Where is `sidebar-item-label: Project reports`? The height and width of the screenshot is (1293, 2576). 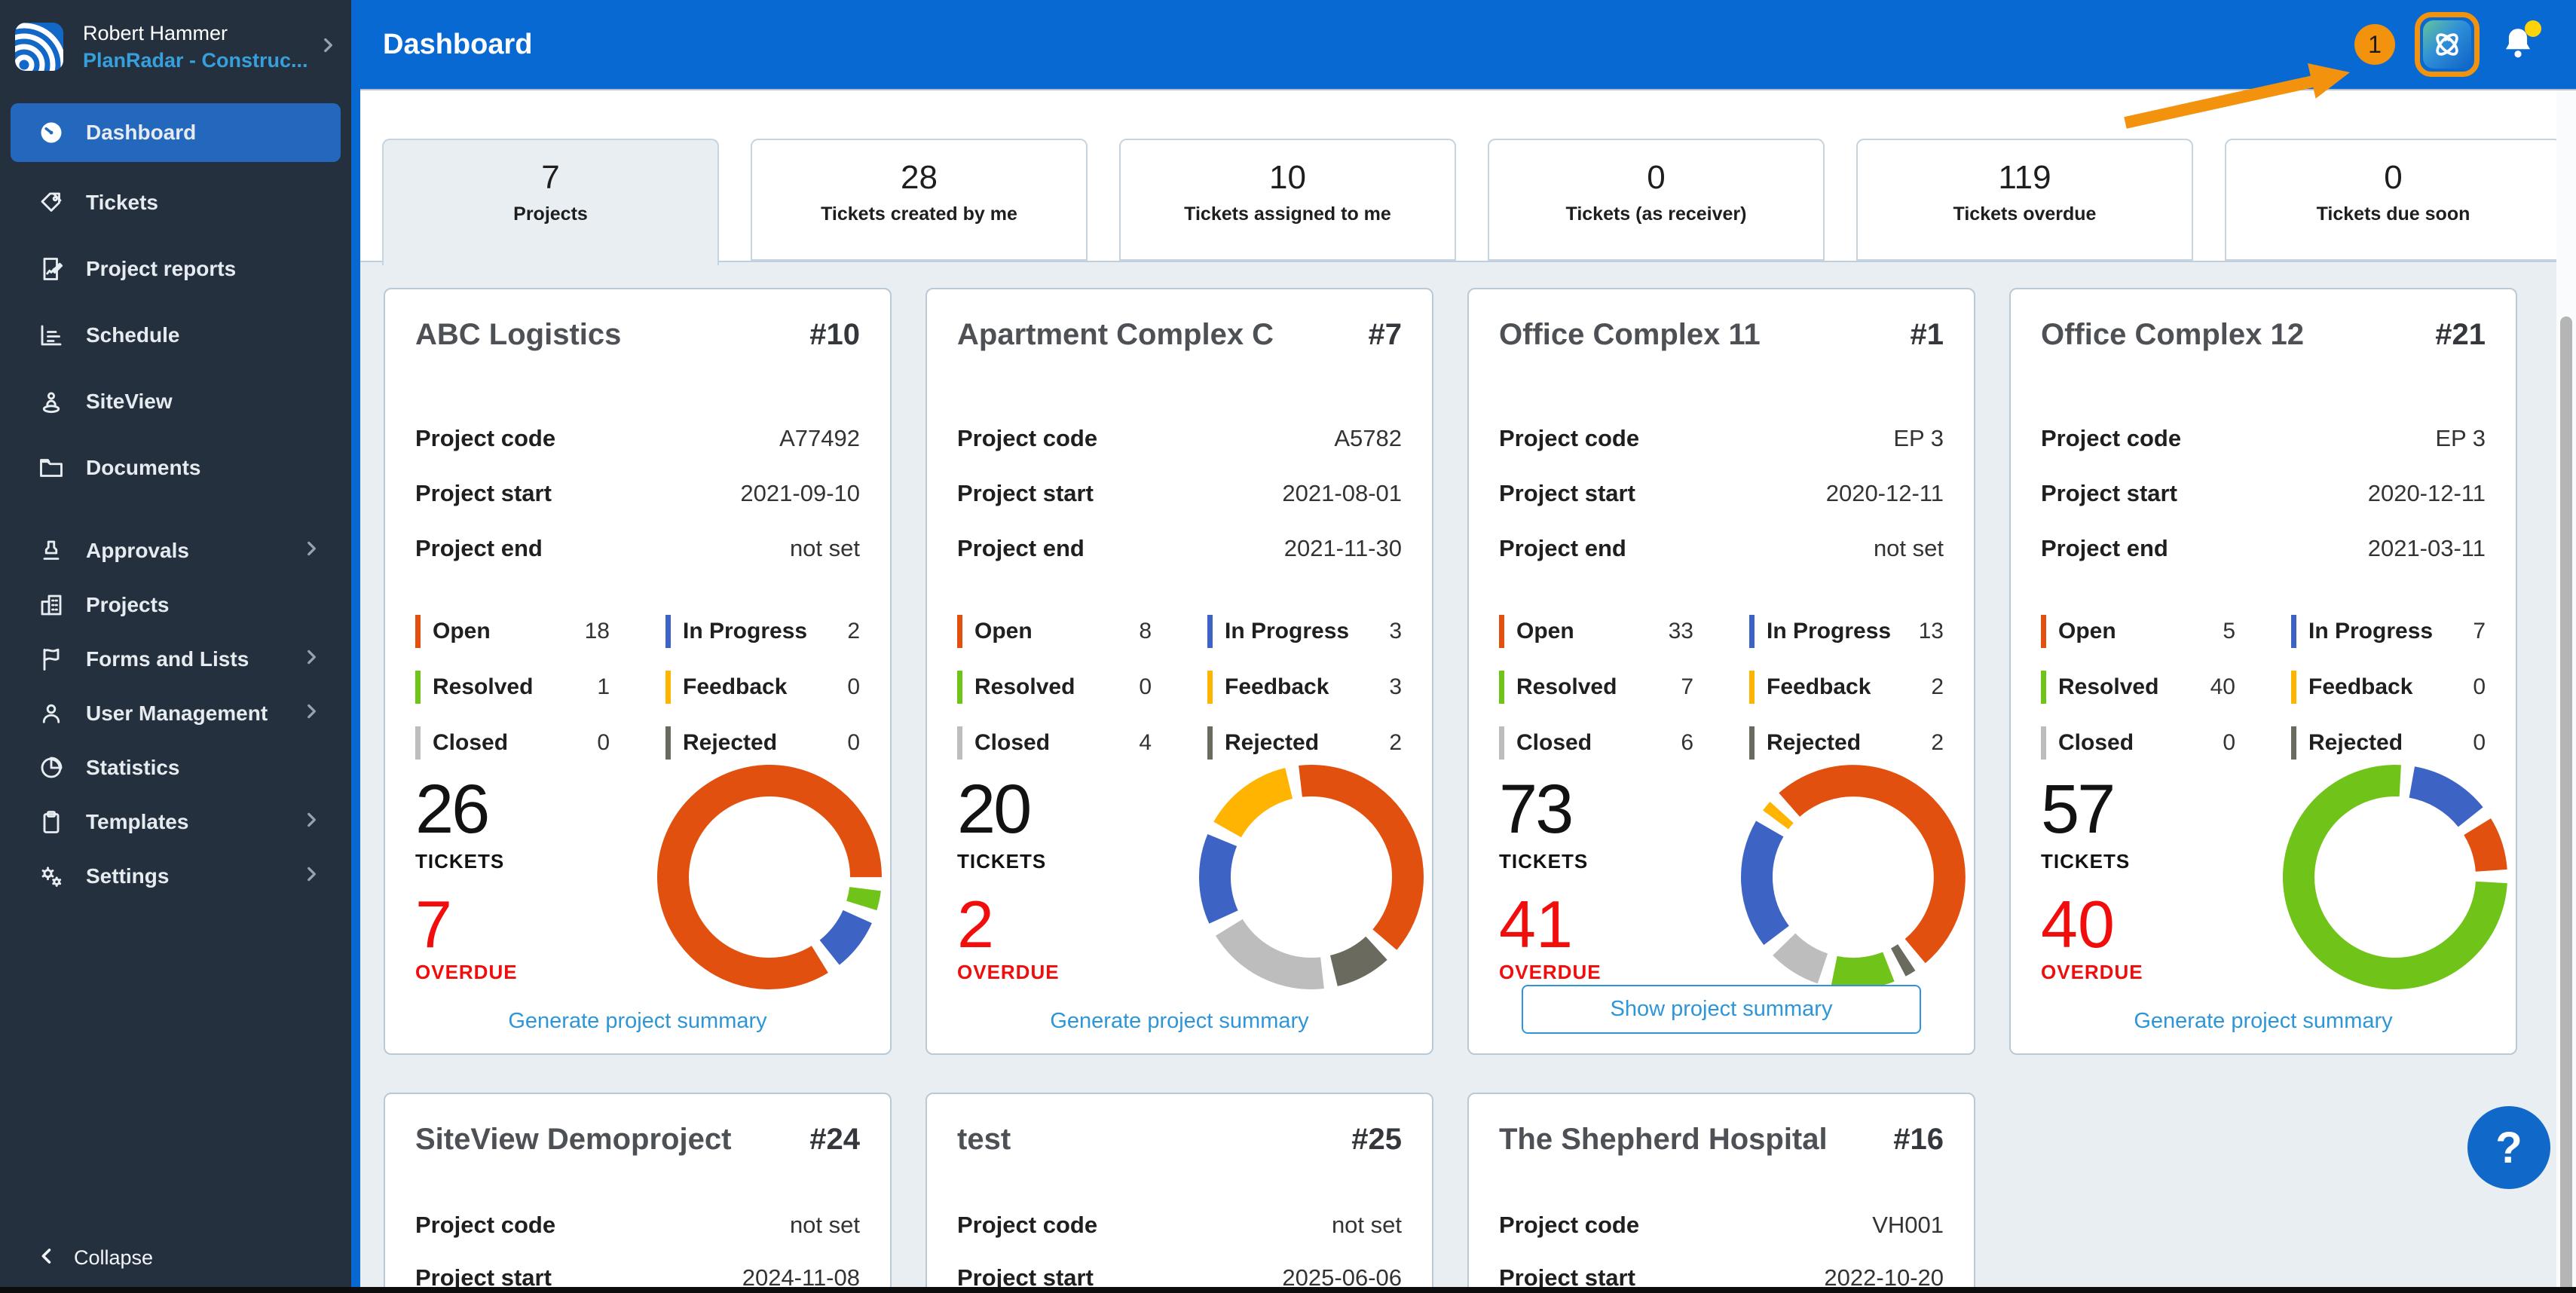
sidebar-item-label: Project reports is located at coordinates (161, 268).